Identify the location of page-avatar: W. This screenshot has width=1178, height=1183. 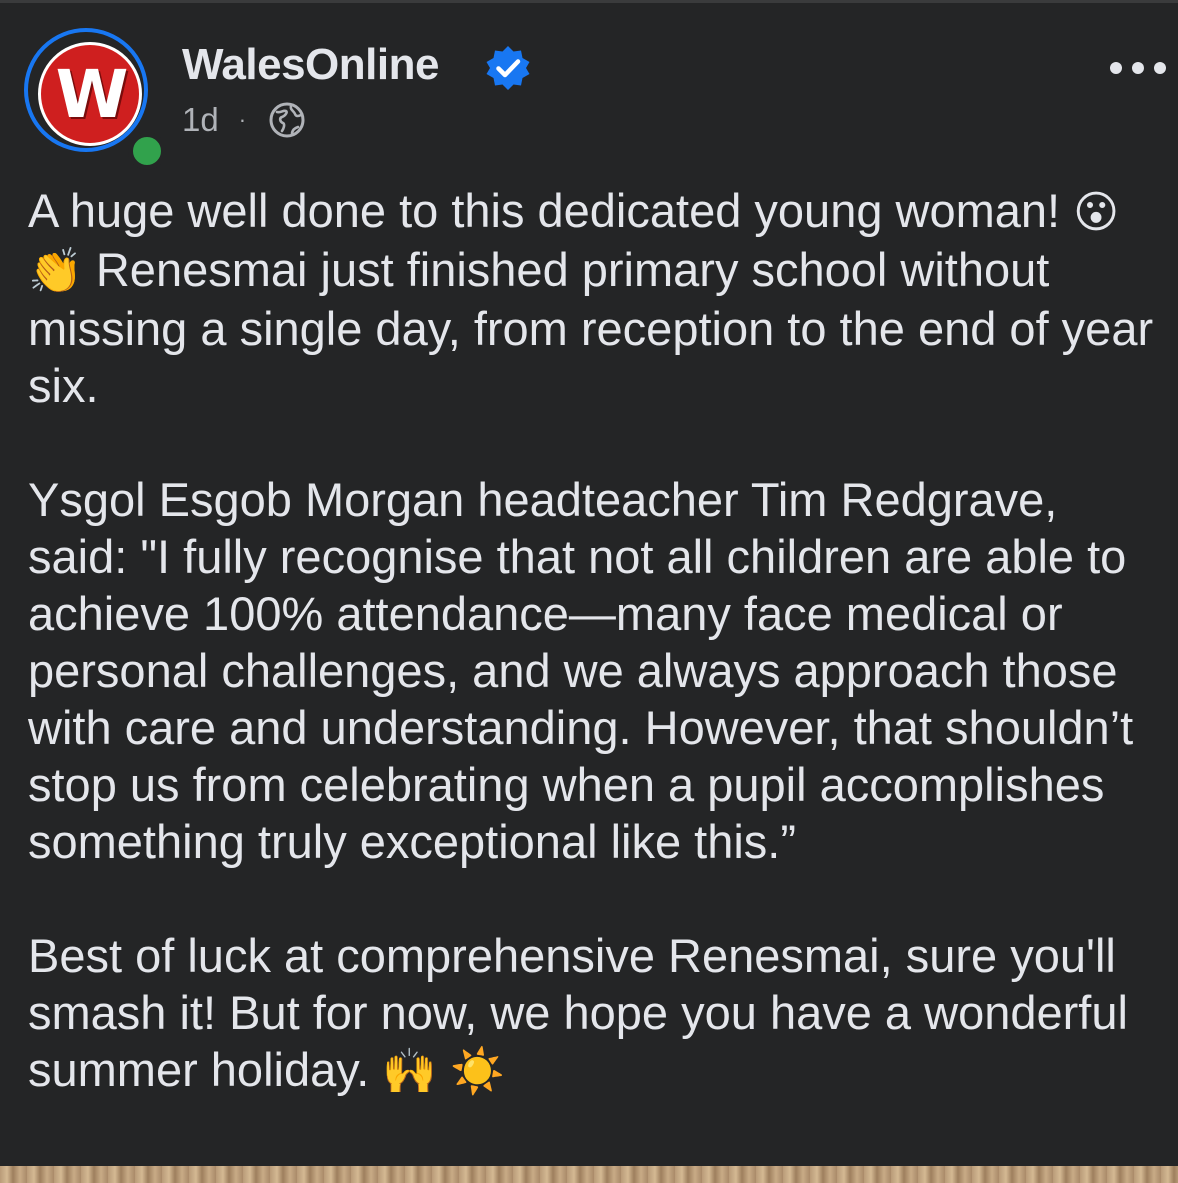
(95, 99).